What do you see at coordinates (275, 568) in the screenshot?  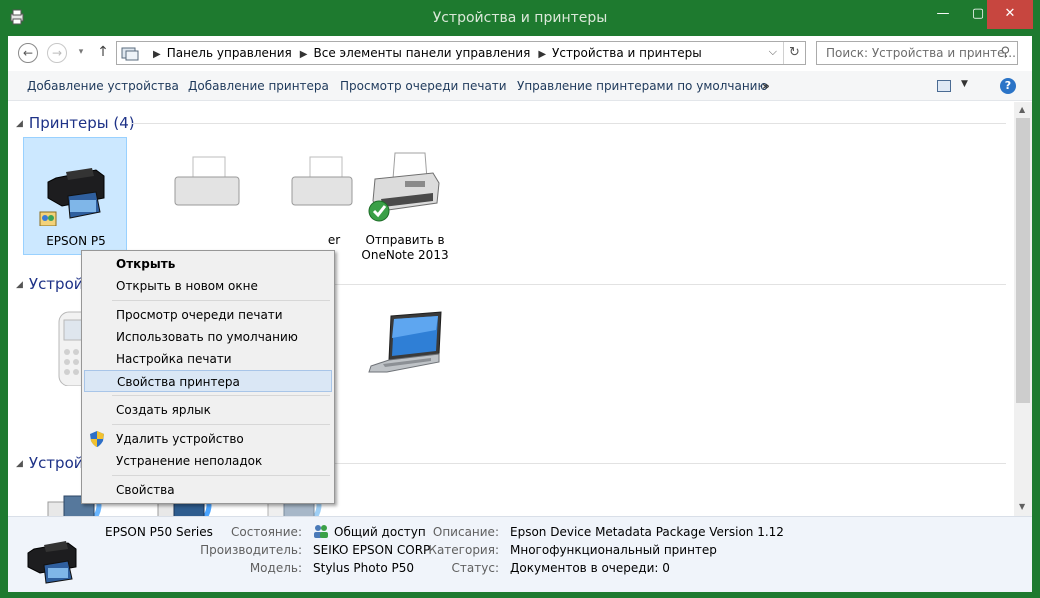 I see `model-label: Модель:` at bounding box center [275, 568].